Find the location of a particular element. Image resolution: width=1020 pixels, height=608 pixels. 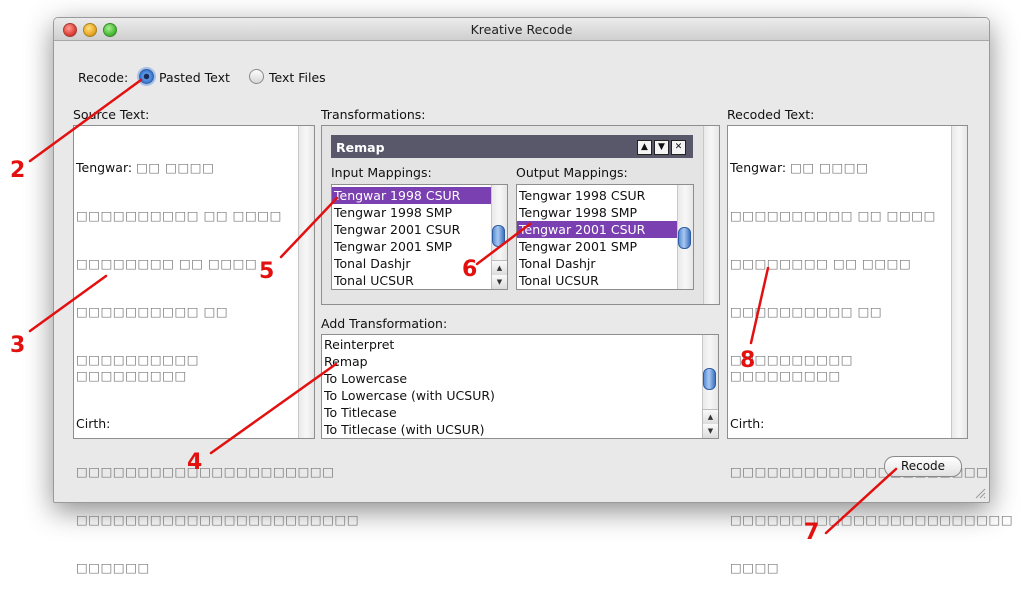

callout-6: 6 is located at coordinates (470, 269).